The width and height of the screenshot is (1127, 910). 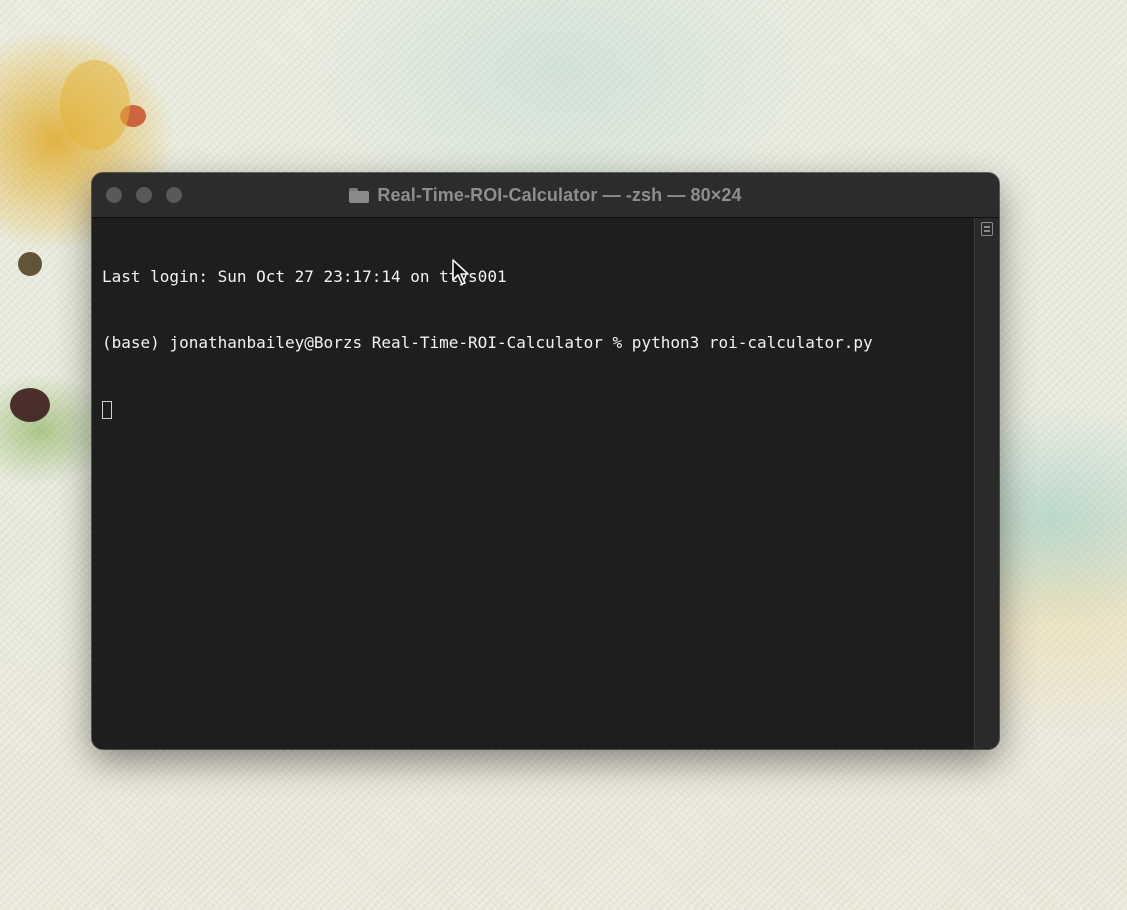 I want to click on mouse-cursor-icon, so click(x=460, y=272).